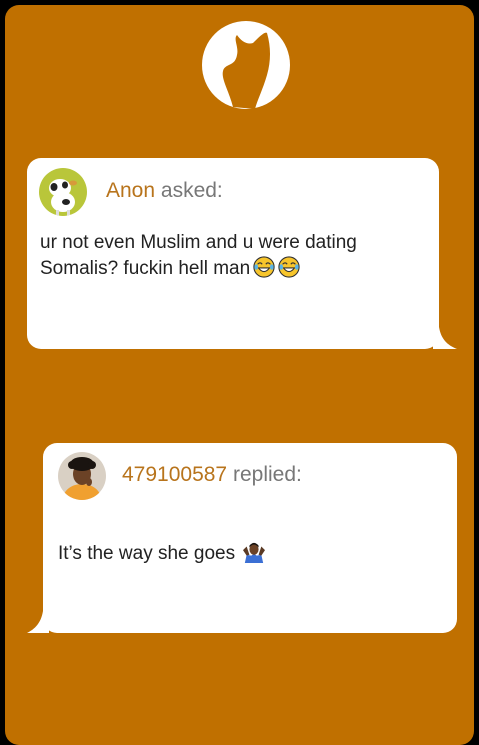  Describe the element at coordinates (254, 552) in the screenshot. I see `shrug-emoji-icon` at that location.